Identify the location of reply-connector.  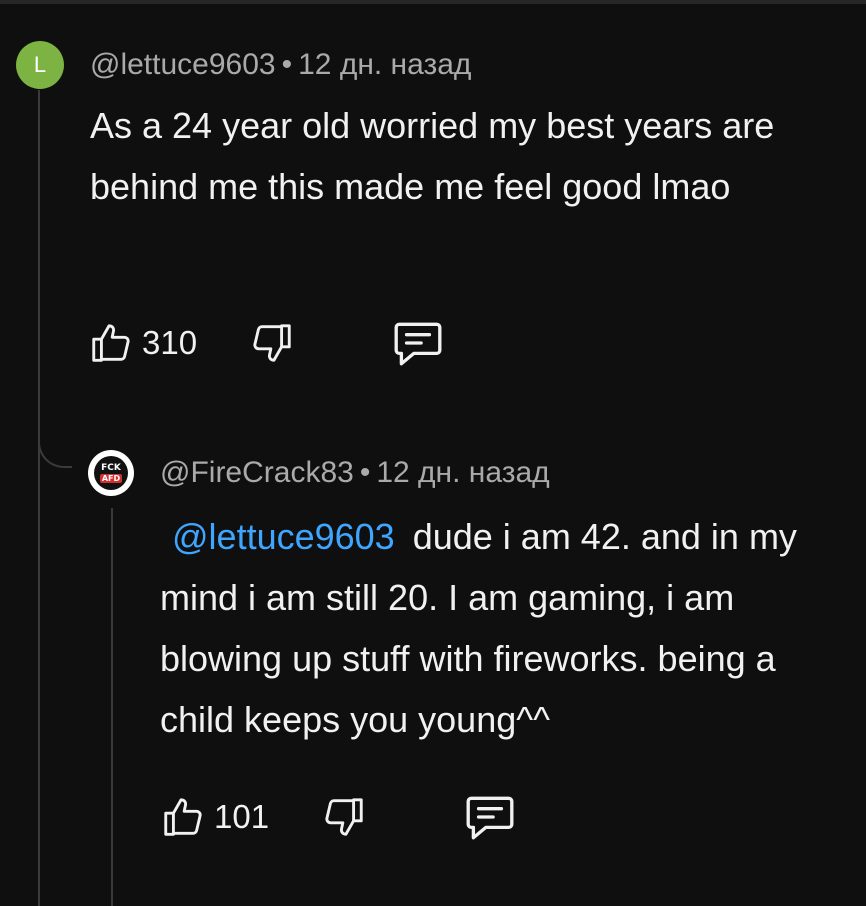
(55, 439).